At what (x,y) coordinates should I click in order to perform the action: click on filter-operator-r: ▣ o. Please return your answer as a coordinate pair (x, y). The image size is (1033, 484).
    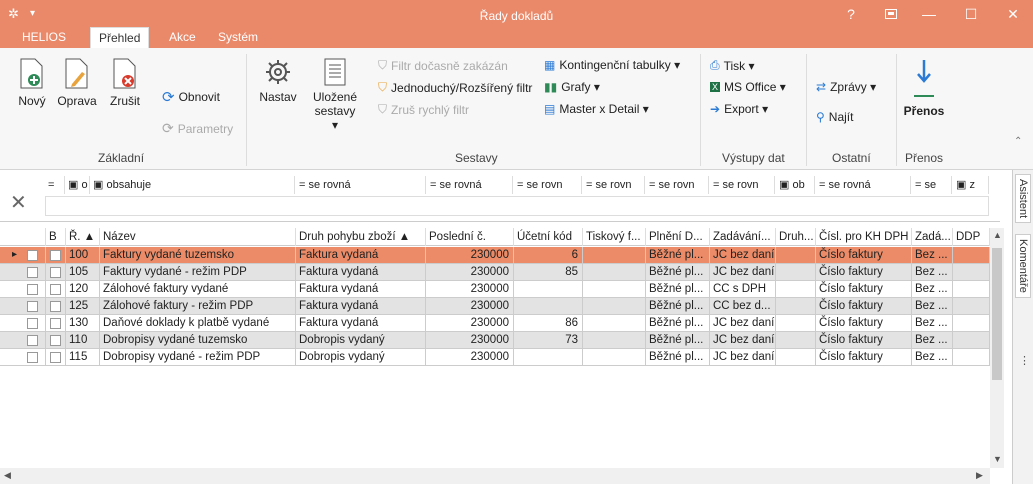
    Looking at the image, I should click on (77, 185).